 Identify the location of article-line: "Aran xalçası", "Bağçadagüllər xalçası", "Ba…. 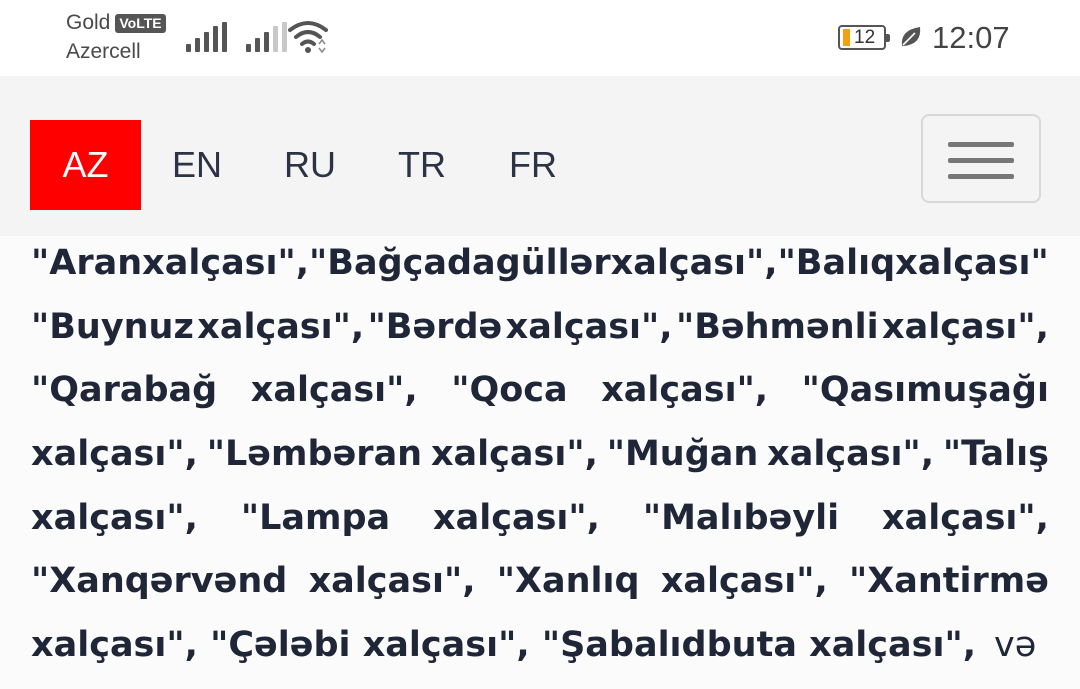
(540, 265).